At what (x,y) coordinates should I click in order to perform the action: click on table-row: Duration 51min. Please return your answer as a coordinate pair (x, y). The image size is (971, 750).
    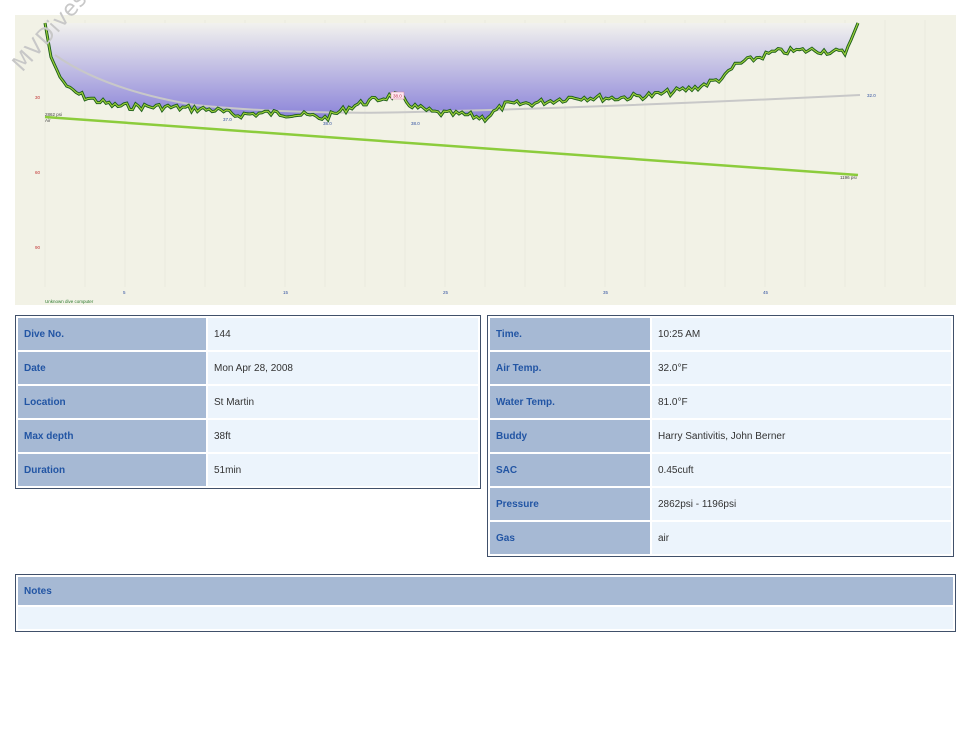
    Looking at the image, I should click on (248, 470).